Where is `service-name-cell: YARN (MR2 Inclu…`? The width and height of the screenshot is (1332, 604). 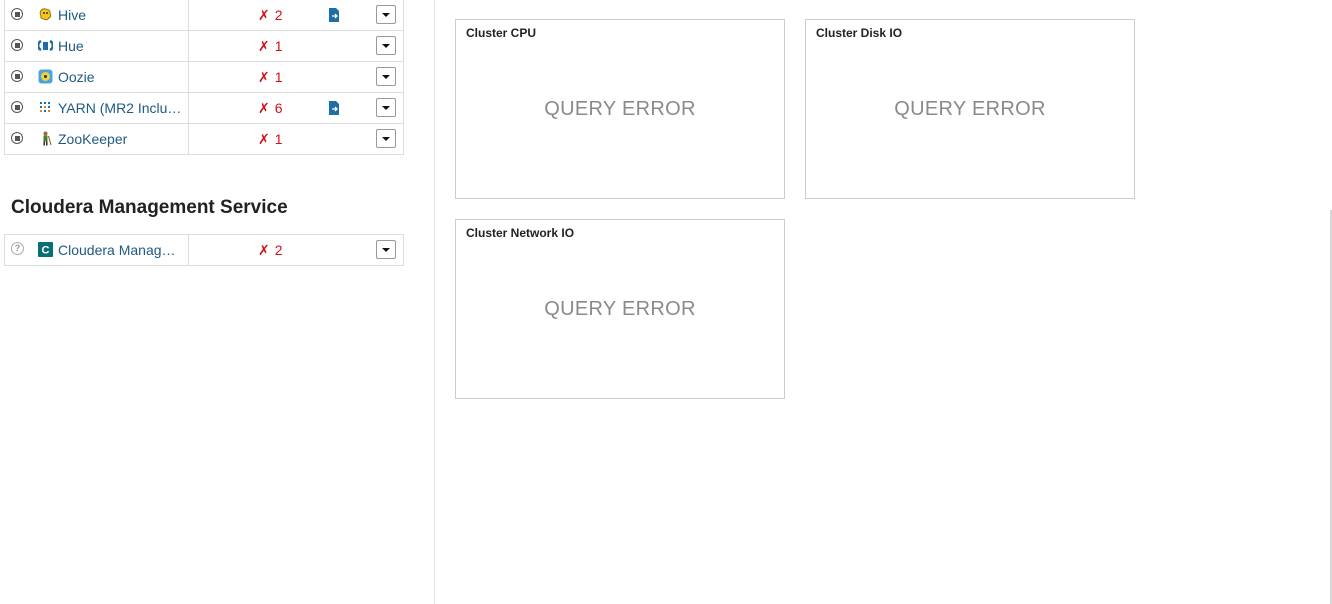
service-name-cell: YARN (MR2 Inclu… is located at coordinates (97, 108).